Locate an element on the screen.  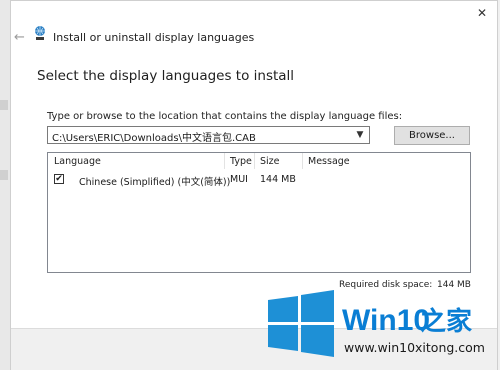
language-size: 144 MB is located at coordinates (278, 179).